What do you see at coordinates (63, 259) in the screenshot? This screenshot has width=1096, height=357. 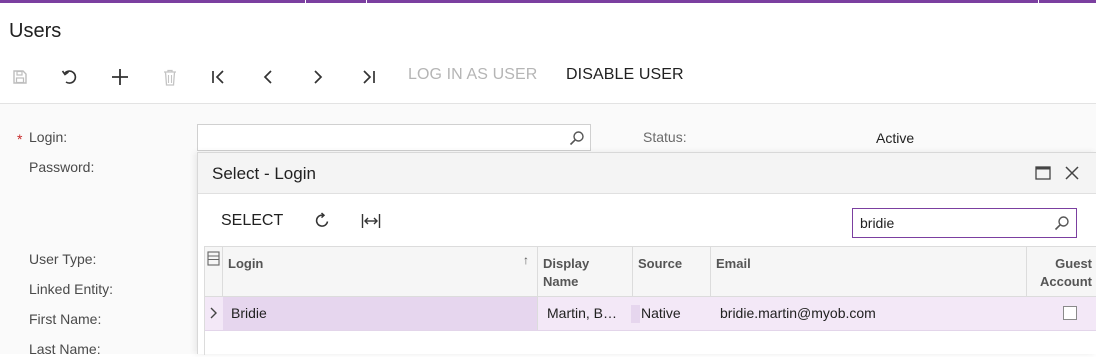 I see `user-type-label: User Type:` at bounding box center [63, 259].